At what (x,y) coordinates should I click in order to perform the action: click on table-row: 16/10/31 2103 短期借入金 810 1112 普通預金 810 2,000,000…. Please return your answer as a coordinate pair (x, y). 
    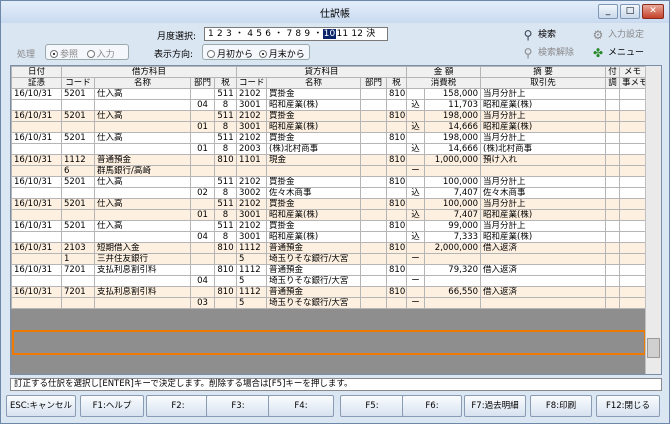
    Looking at the image, I should click on (329, 248).